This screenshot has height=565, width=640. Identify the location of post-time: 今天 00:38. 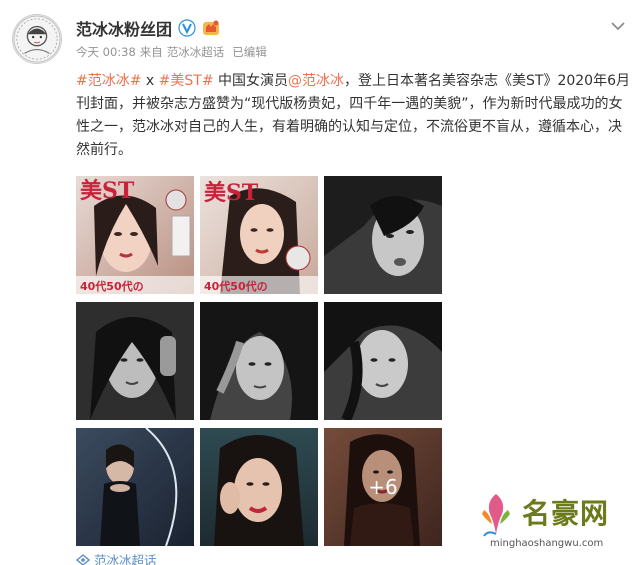
(106, 52).